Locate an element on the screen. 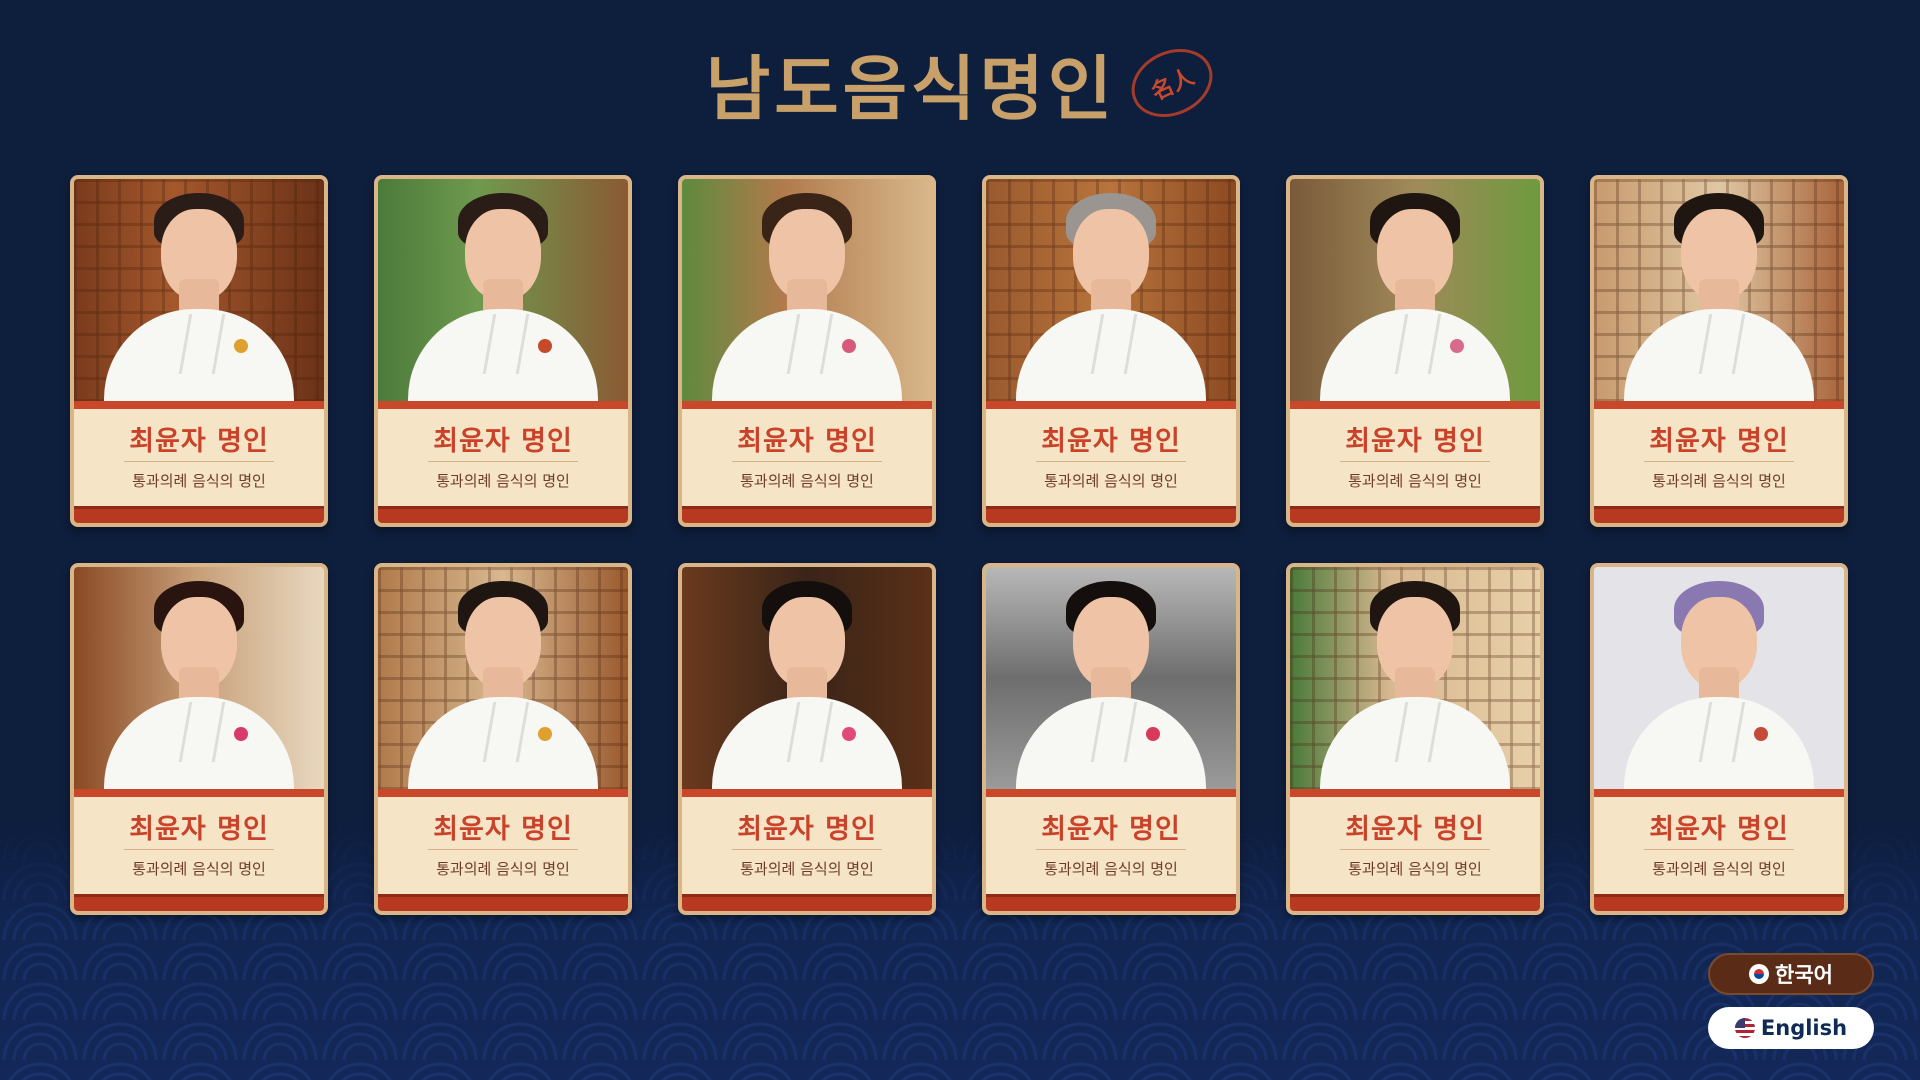 This screenshot has width=1920, height=1080. korean-language-button: 한국어 is located at coordinates (1791, 974).